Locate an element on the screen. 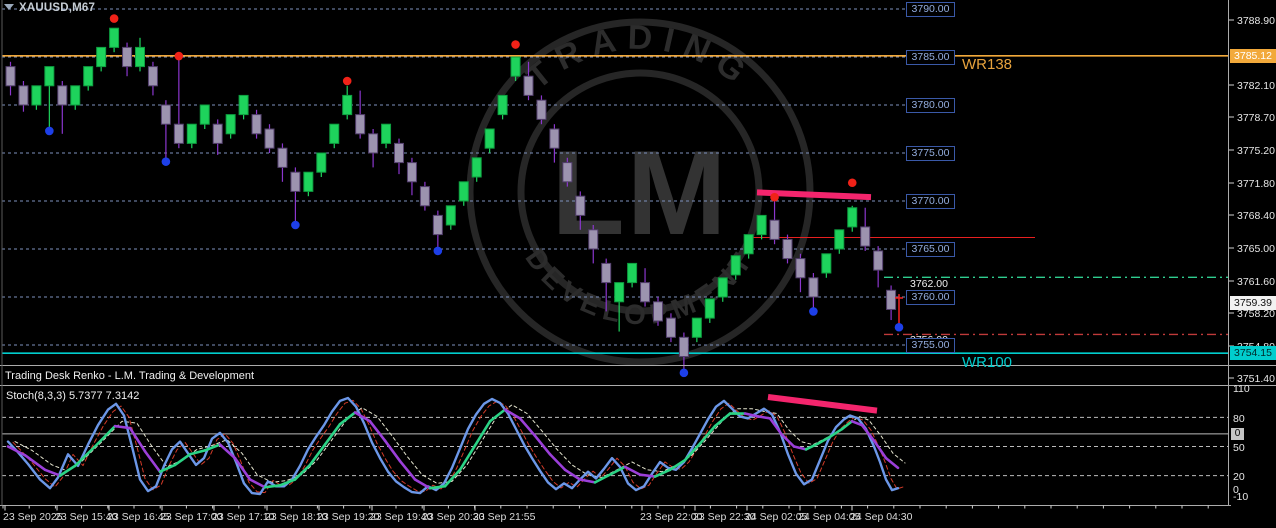 This screenshot has width=1276, height=528. price-axis-label: 3768.40 is located at coordinates (1256, 216).